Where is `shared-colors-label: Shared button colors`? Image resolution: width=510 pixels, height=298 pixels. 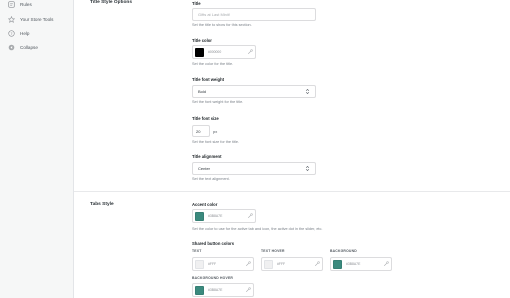
shared-colors-label: Shared button colors is located at coordinates (213, 243).